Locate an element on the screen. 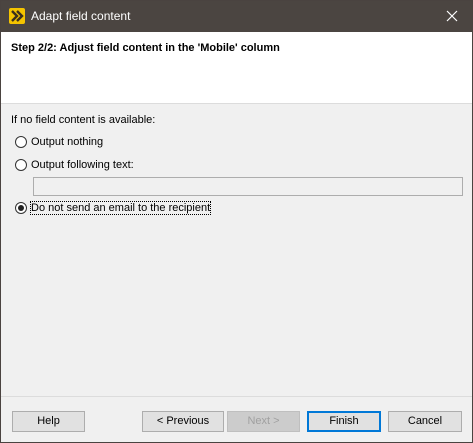  help-button: Help is located at coordinates (48, 421).